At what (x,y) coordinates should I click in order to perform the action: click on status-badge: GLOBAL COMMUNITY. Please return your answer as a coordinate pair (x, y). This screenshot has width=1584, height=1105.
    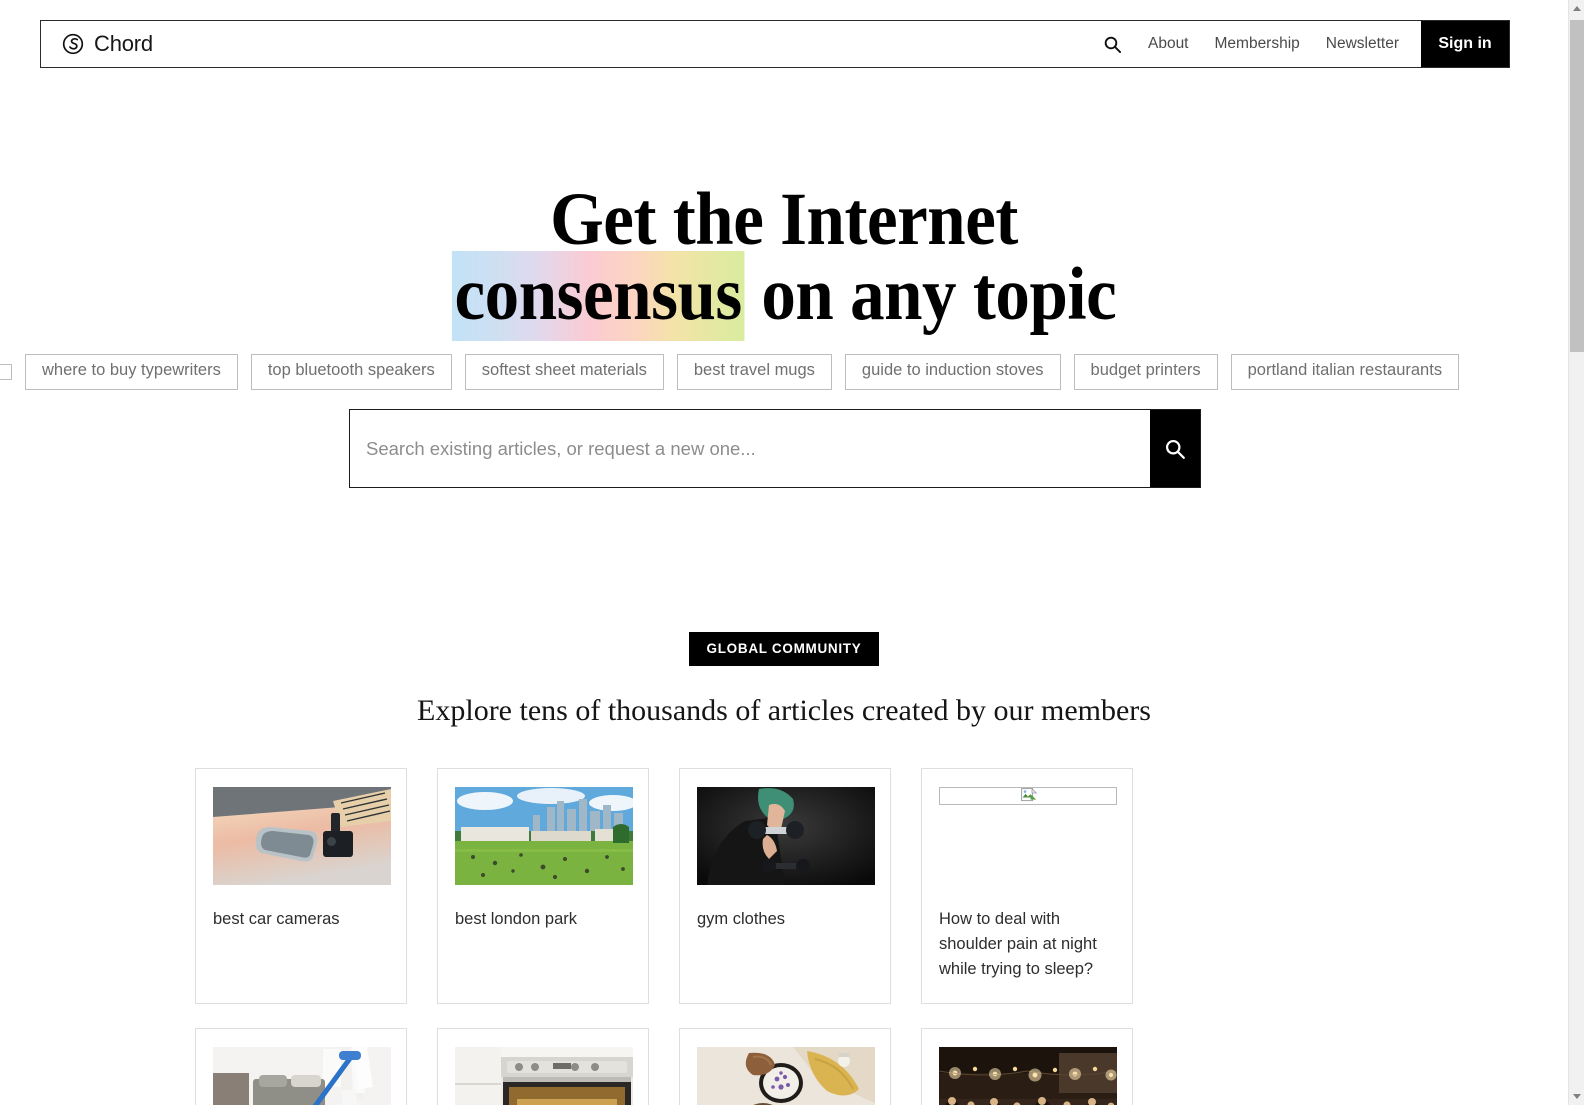
    Looking at the image, I should click on (784, 649).